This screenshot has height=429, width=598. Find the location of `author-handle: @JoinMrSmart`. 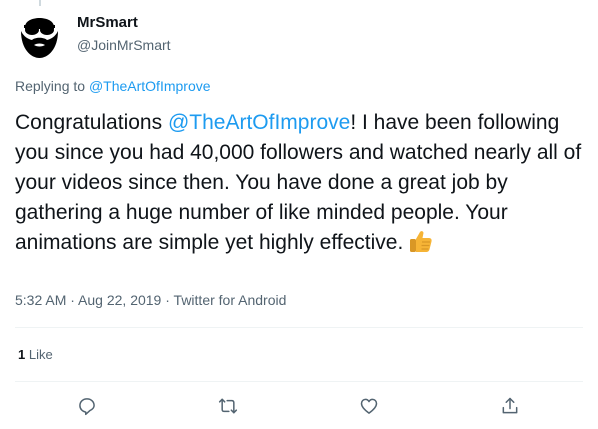

author-handle: @JoinMrSmart is located at coordinates (124, 45).